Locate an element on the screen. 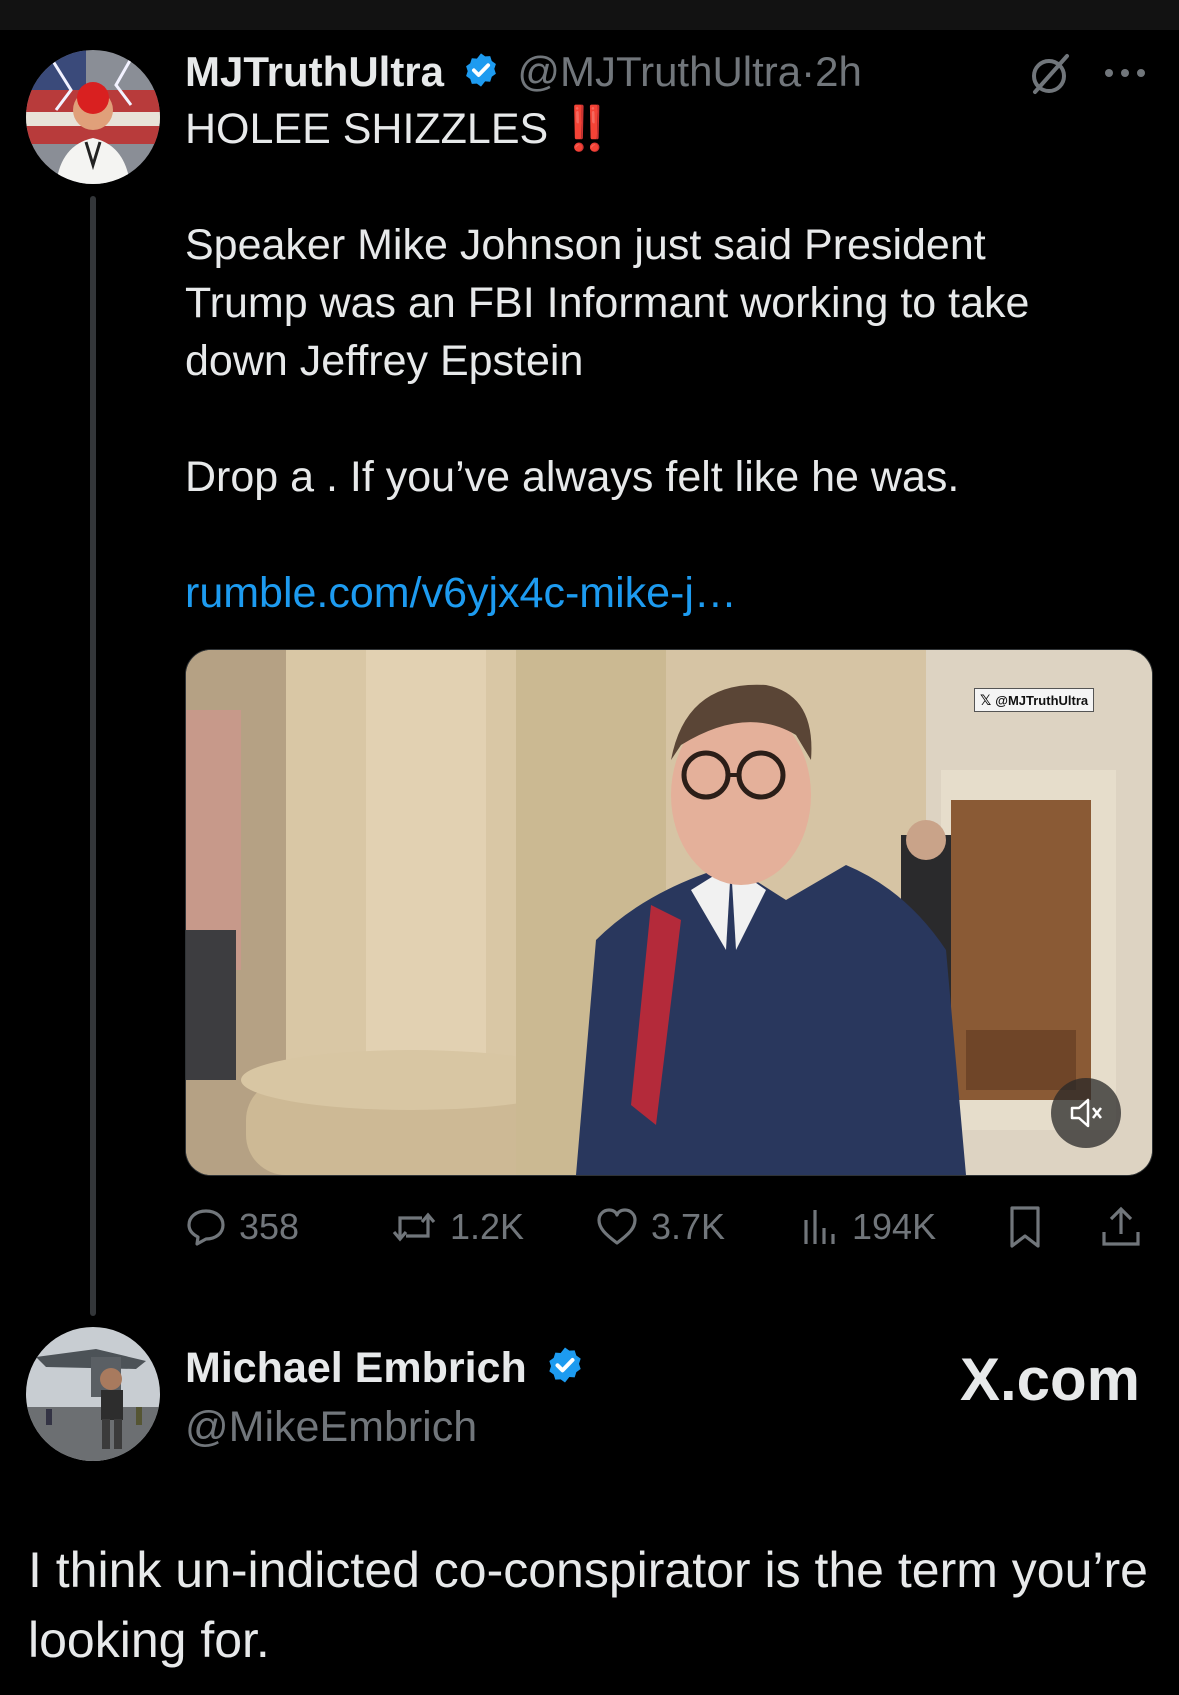  video-watermark: 𝕏 @MJTruthUltra is located at coordinates (1034, 700).